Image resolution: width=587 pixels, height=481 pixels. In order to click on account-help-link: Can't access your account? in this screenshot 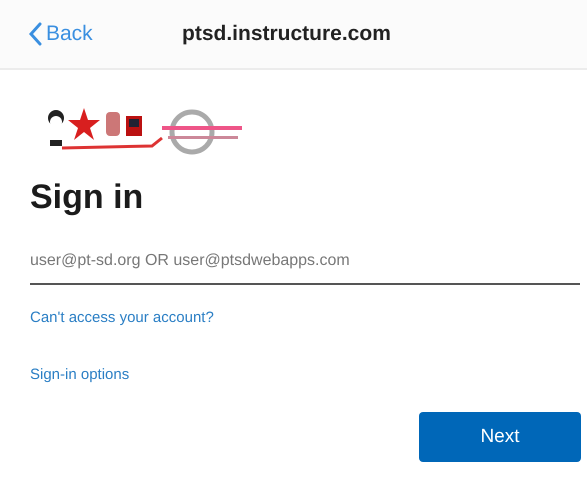, I will do `click(122, 318)`.